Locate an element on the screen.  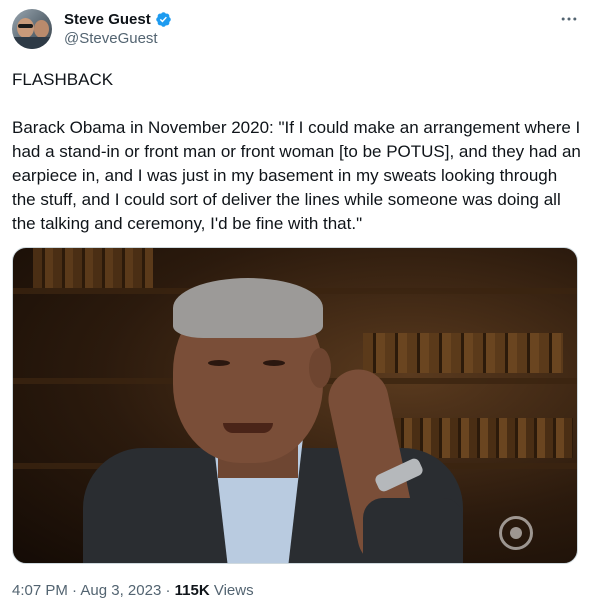
author-name: Steve Guest is located at coordinates (107, 19).